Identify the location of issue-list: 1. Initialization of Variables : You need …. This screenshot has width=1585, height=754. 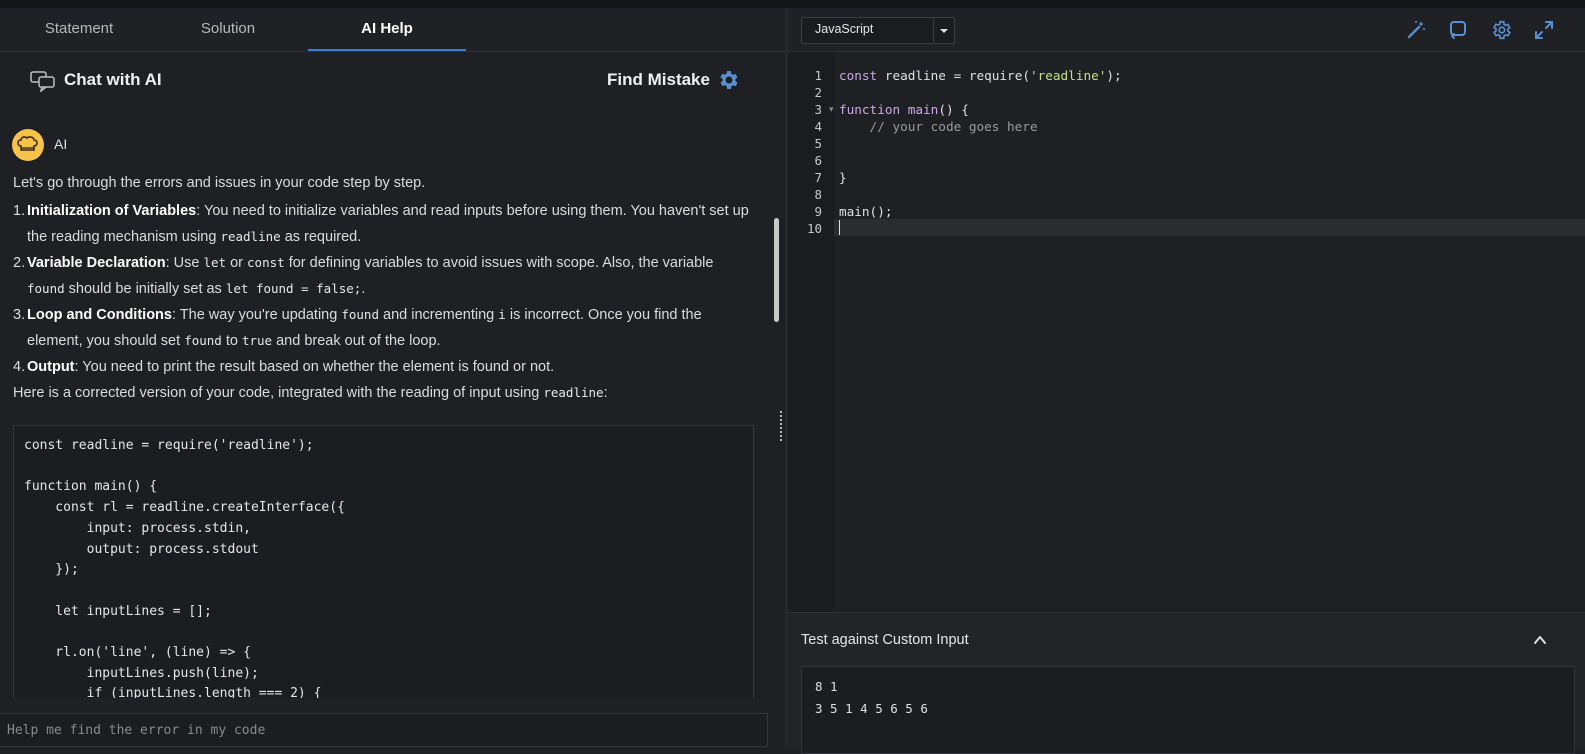
(383, 289).